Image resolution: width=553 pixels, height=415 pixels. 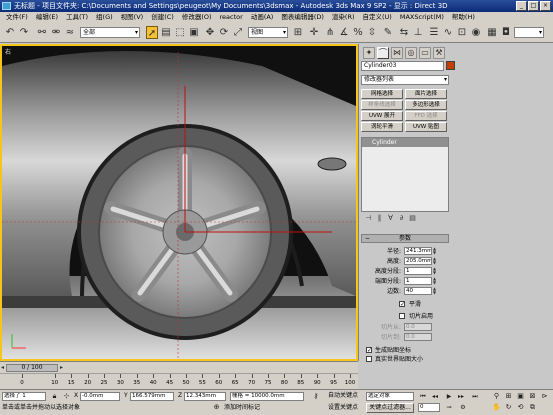 I want to click on height-input: 205.0mm, so click(x=418, y=261).